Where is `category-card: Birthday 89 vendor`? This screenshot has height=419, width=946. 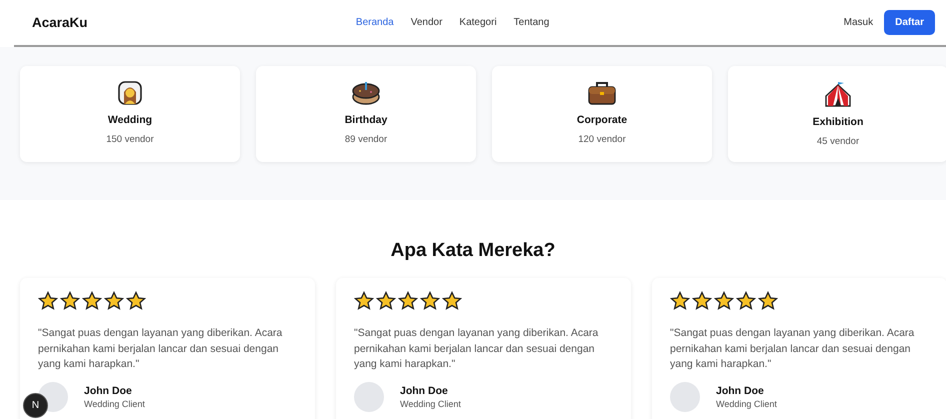
category-card: Birthday 89 vendor is located at coordinates (366, 114).